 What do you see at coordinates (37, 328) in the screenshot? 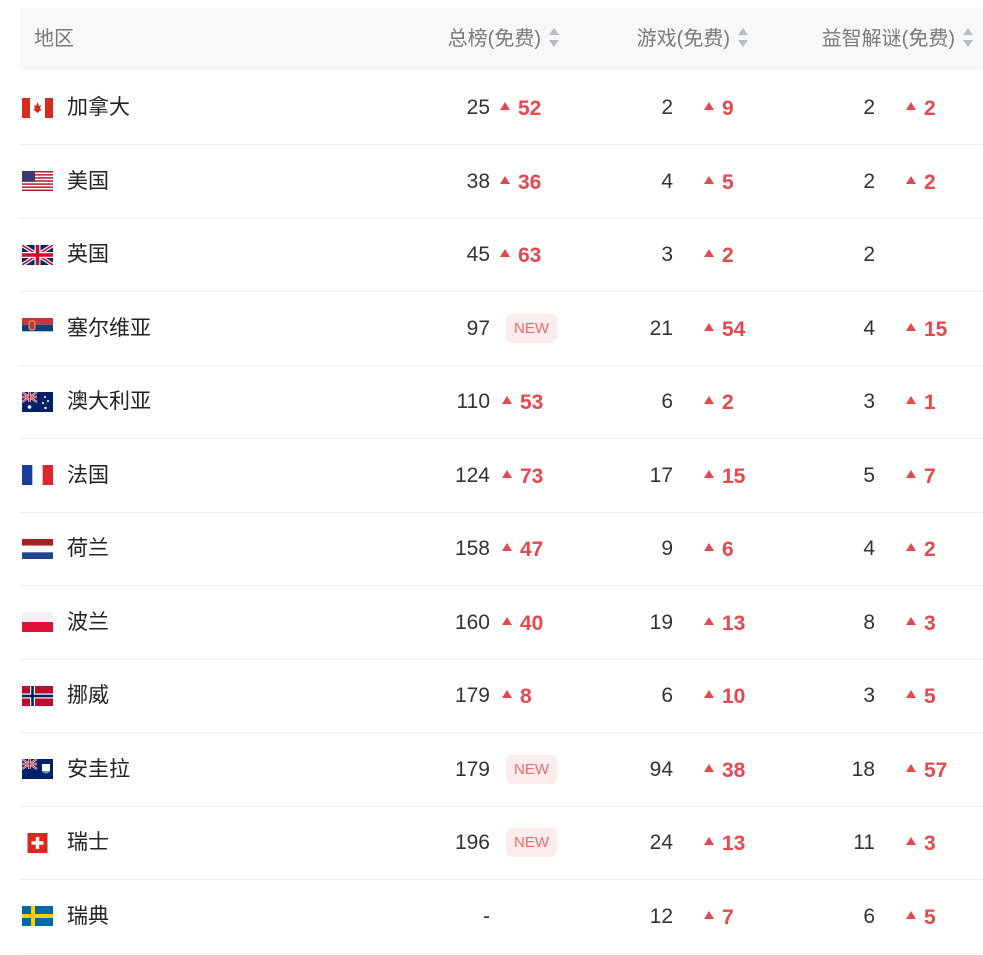
I see `serbia-flag-icon` at bounding box center [37, 328].